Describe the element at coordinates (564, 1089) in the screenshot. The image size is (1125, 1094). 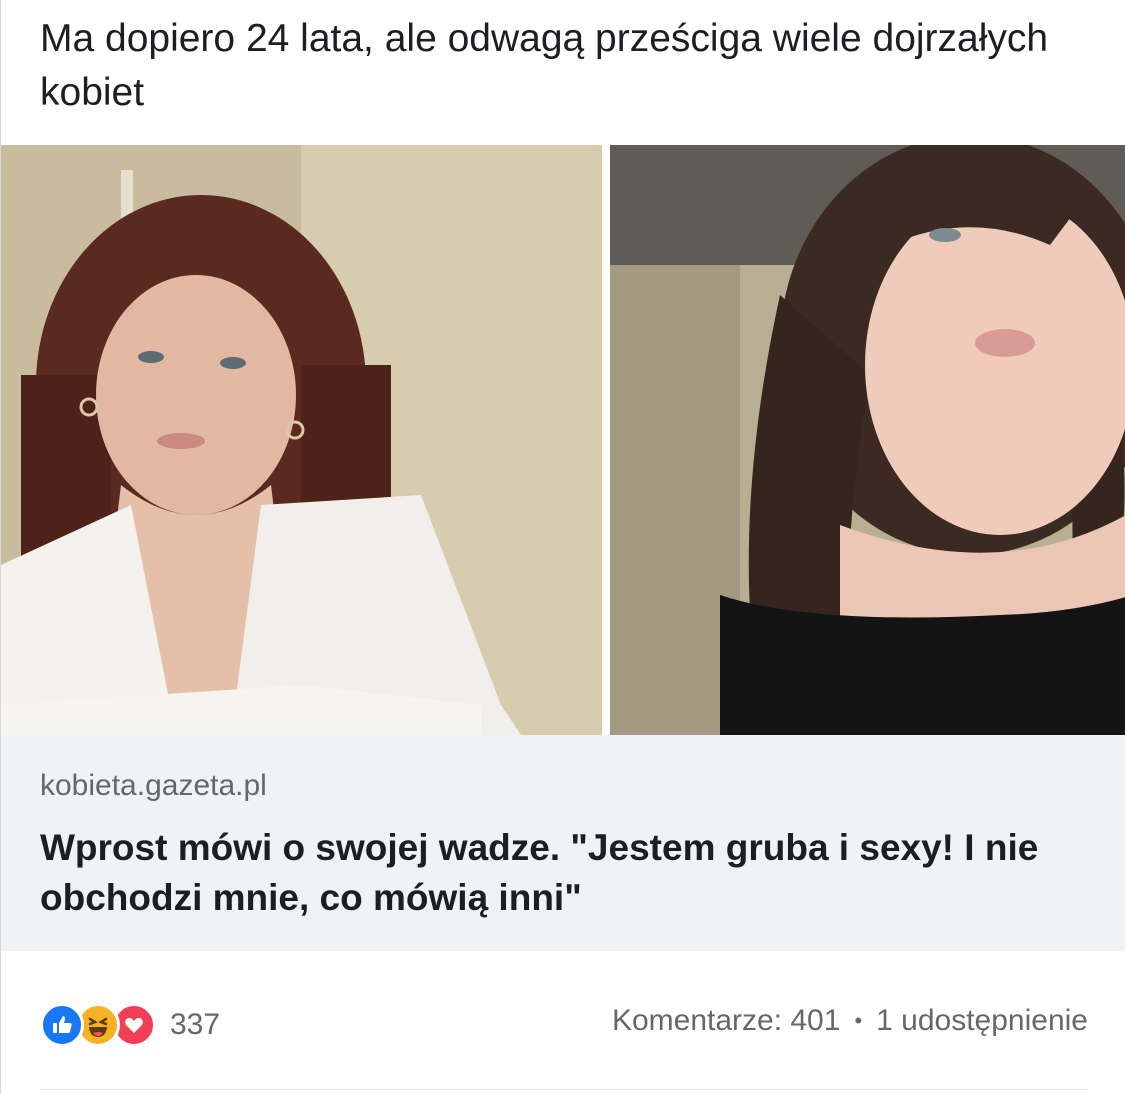
I see `divider` at that location.